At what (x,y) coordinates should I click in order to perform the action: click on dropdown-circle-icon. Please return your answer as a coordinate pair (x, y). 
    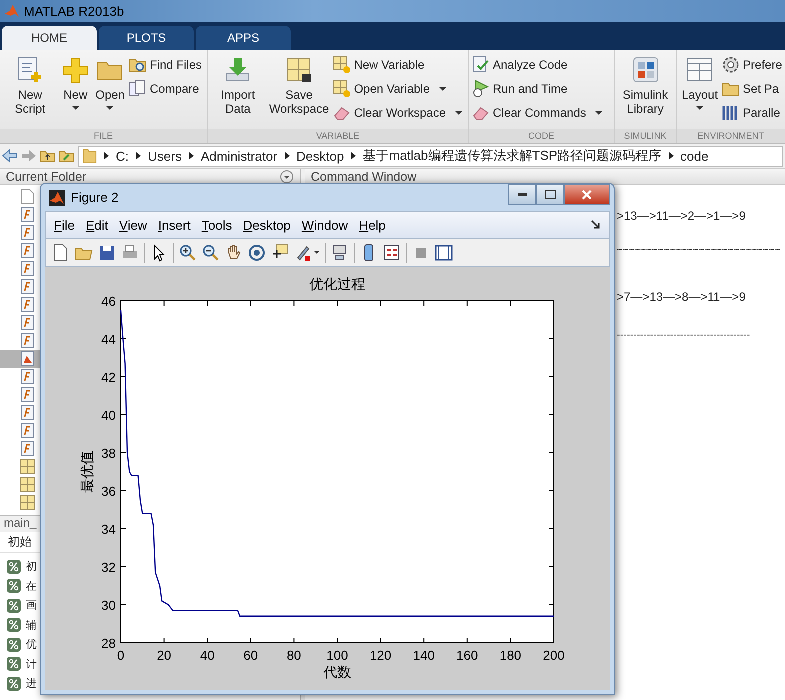
    Looking at the image, I should click on (287, 177).